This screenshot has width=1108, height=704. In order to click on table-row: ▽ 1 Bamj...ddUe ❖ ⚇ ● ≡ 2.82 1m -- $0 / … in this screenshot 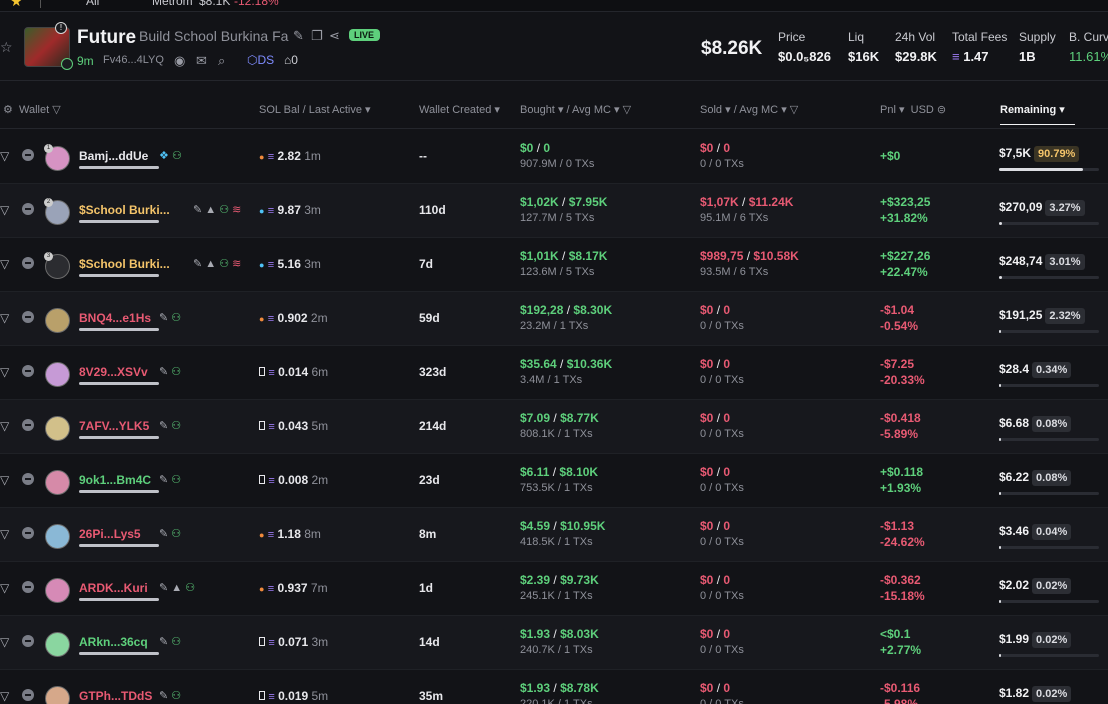, I will do `click(554, 157)`.